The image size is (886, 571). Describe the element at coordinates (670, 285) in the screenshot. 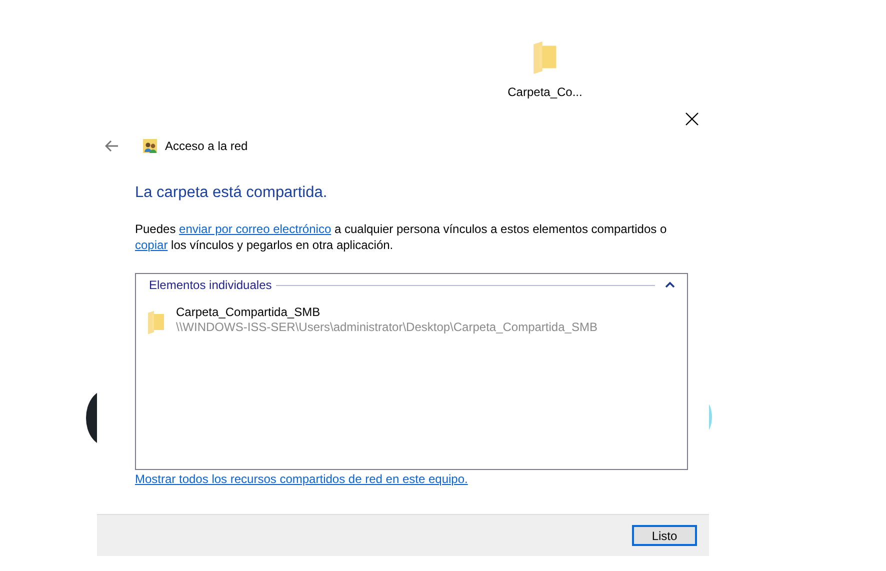

I see `collapse-chevron-icon` at that location.